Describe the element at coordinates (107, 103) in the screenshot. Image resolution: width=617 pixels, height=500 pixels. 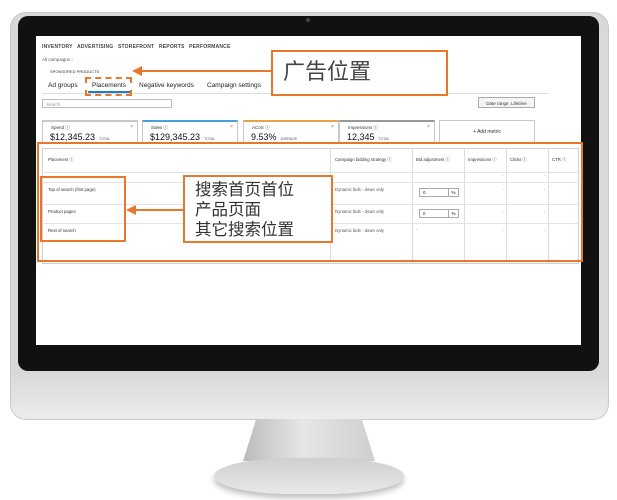
I see `search-input: Search` at that location.